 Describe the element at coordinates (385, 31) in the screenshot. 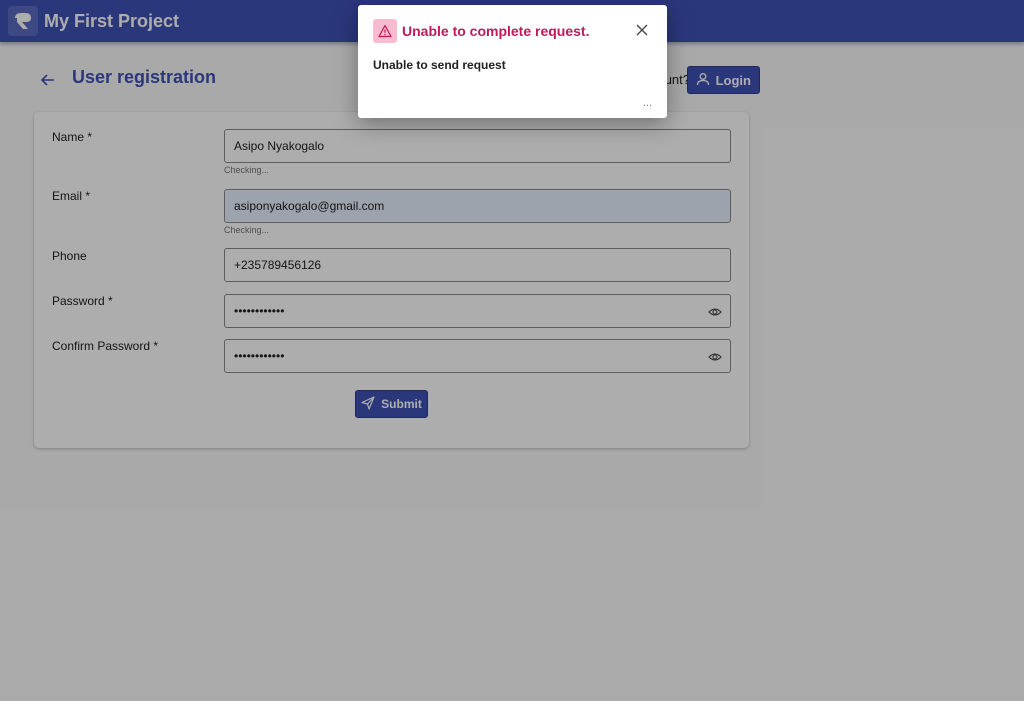

I see `warning-icon` at that location.